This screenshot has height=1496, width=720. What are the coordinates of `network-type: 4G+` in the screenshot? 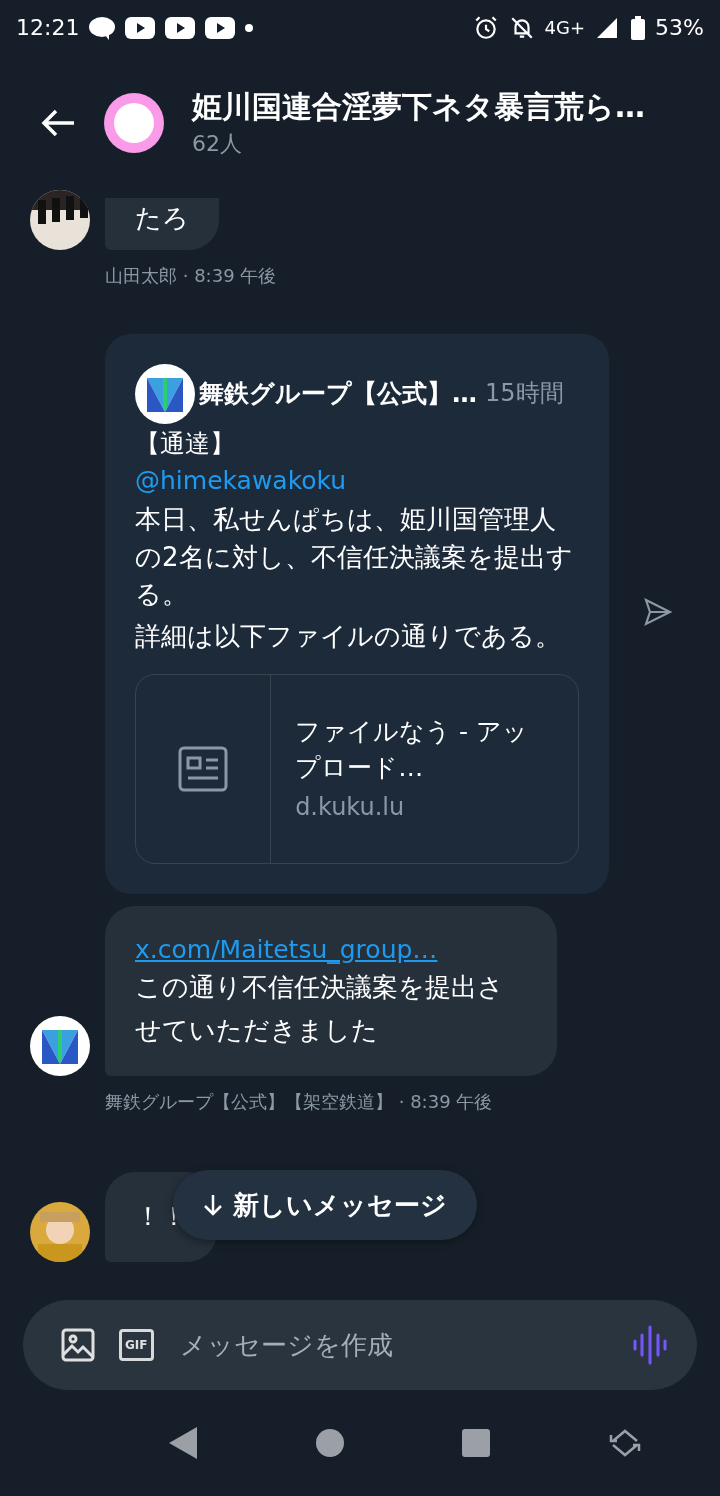 It's located at (565, 28).